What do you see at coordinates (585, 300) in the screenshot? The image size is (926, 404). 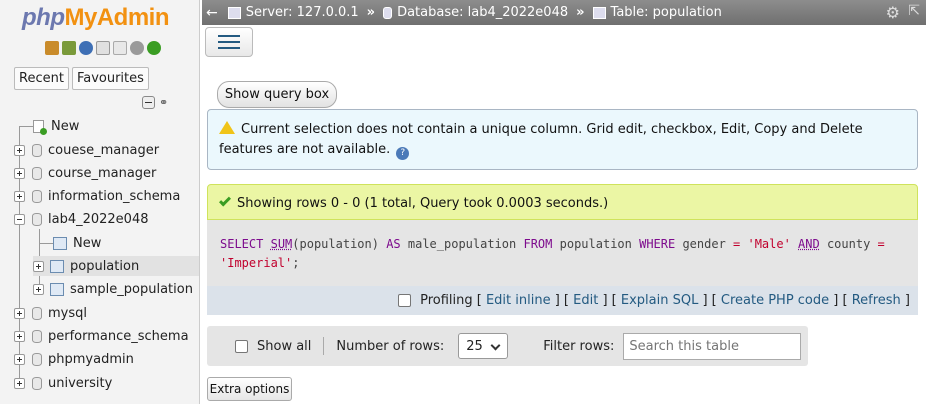 I see `edit-link: Edit` at bounding box center [585, 300].